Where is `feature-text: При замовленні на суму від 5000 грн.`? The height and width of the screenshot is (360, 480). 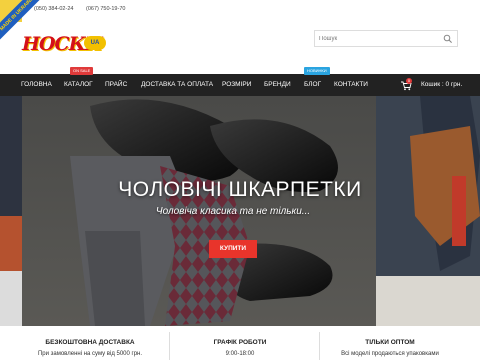 feature-text: При замовленні на суму від 5000 грн. is located at coordinates (90, 354).